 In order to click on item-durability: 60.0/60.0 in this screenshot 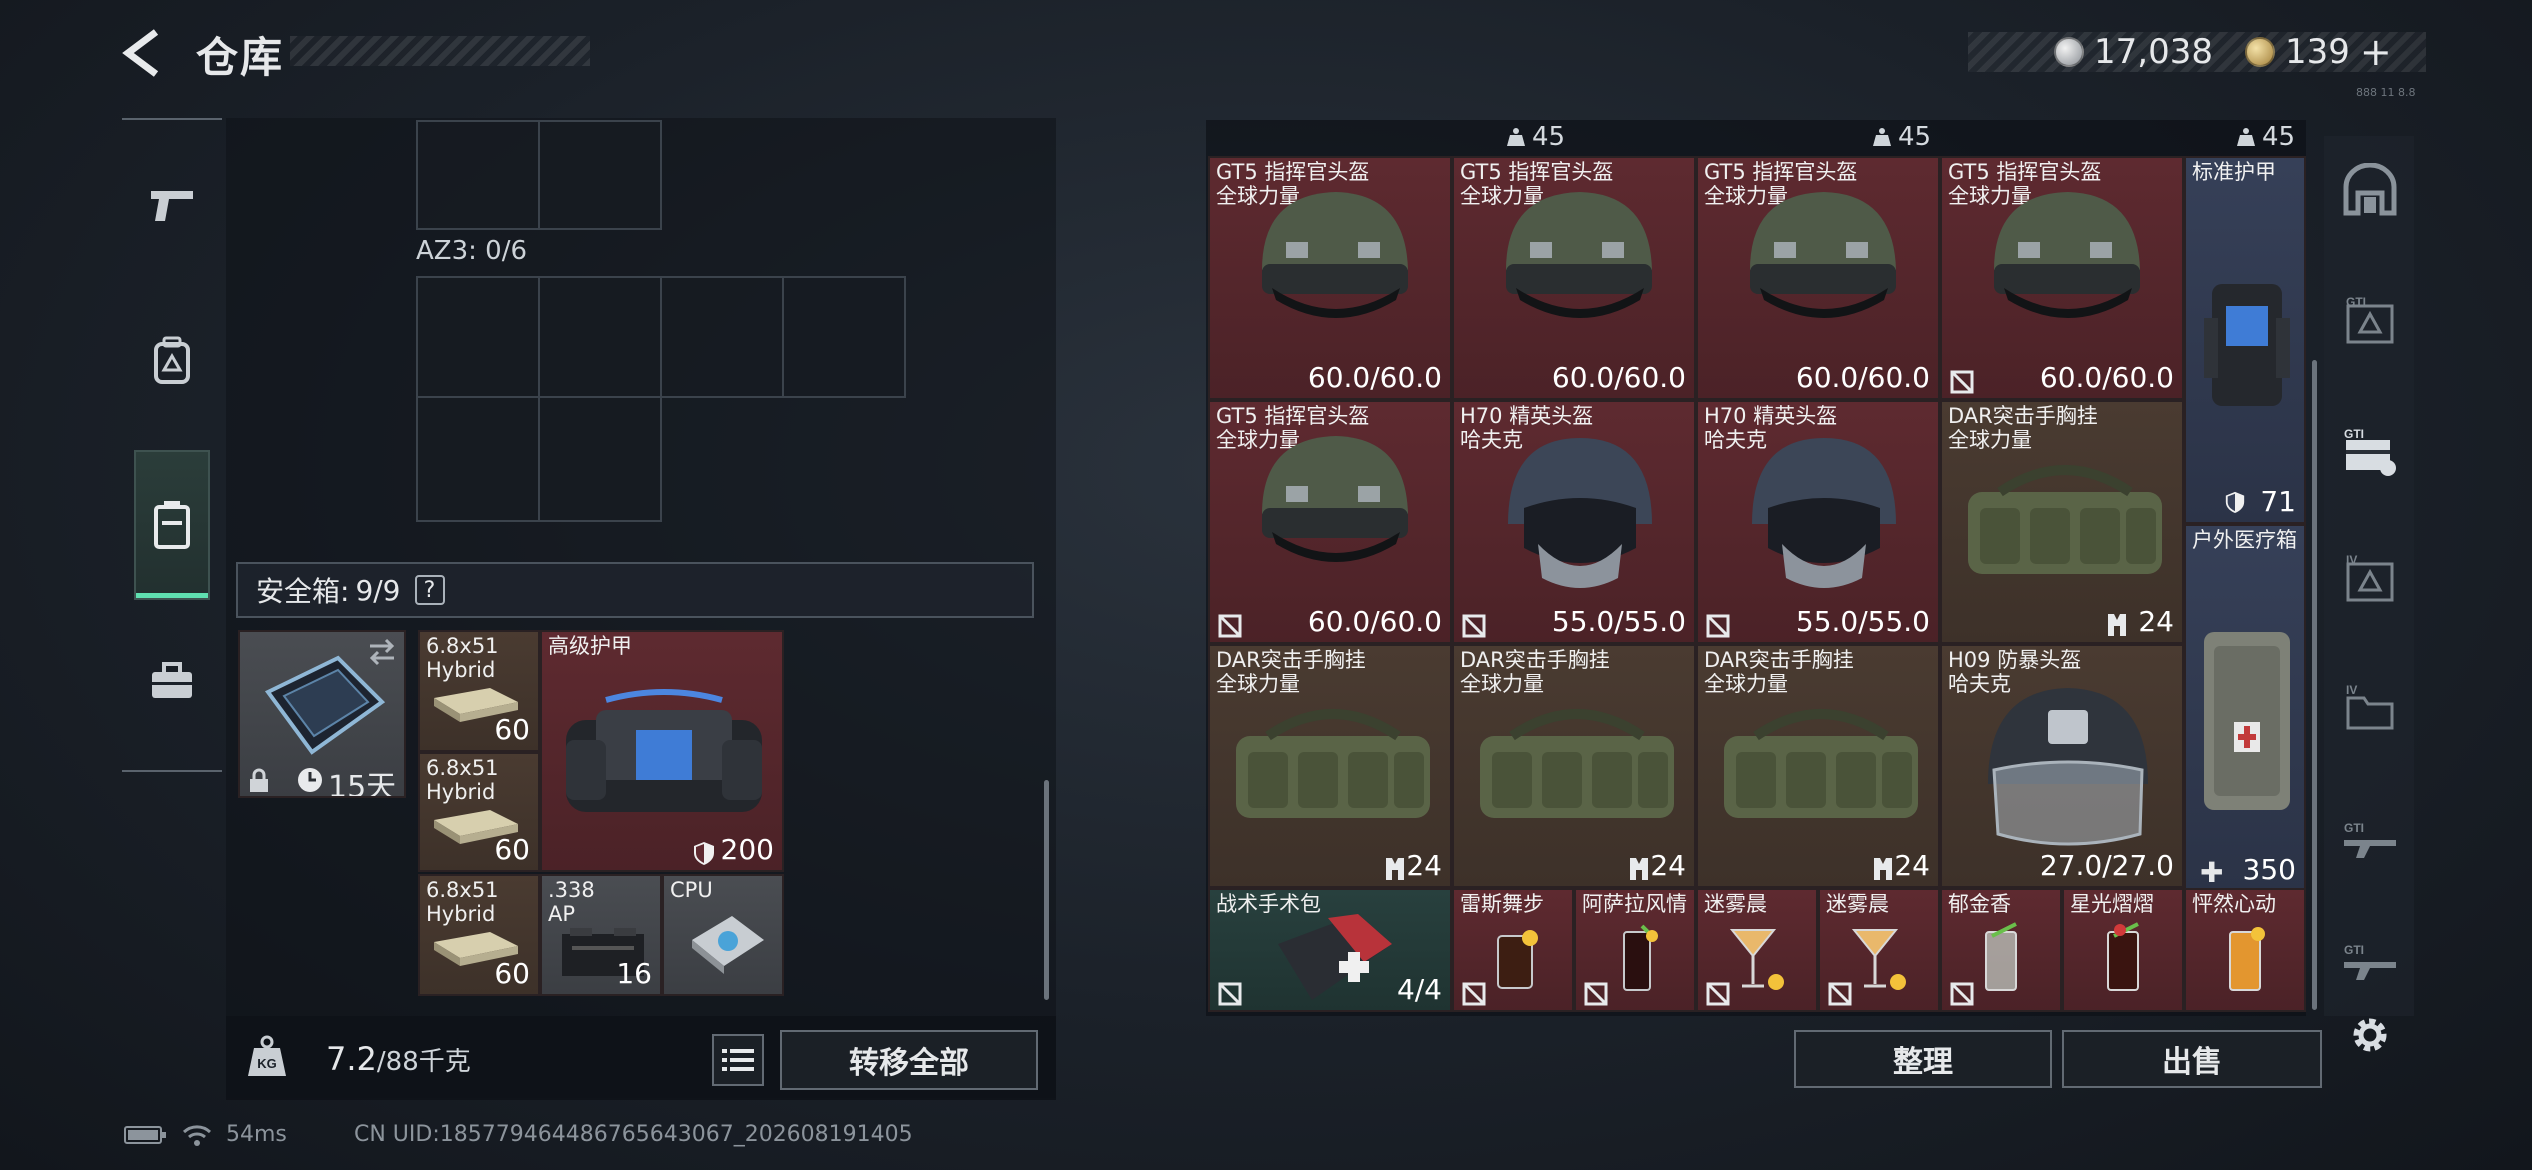, I will do `click(1618, 377)`.